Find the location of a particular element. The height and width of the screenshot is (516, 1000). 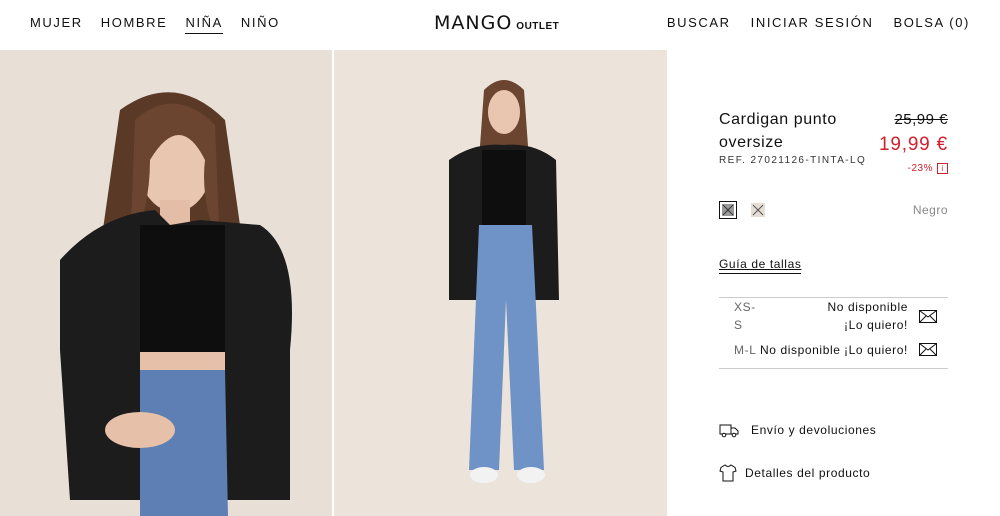

nav-nina: NIÑA is located at coordinates (204, 24).